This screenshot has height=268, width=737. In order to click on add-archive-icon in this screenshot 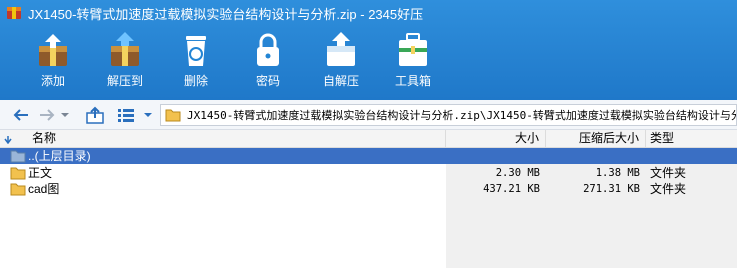, I will do `click(53, 50)`.